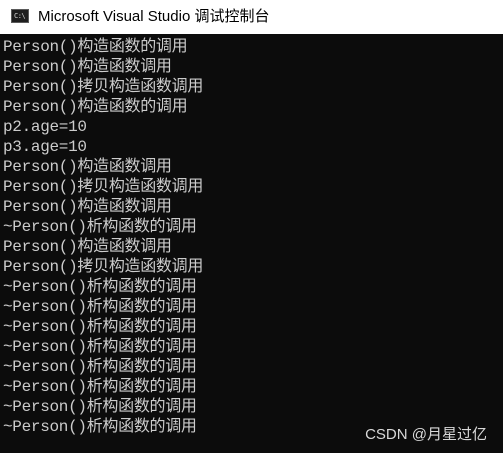  What do you see at coordinates (45, 147) in the screenshot?
I see `console-line: p3.age=10` at bounding box center [45, 147].